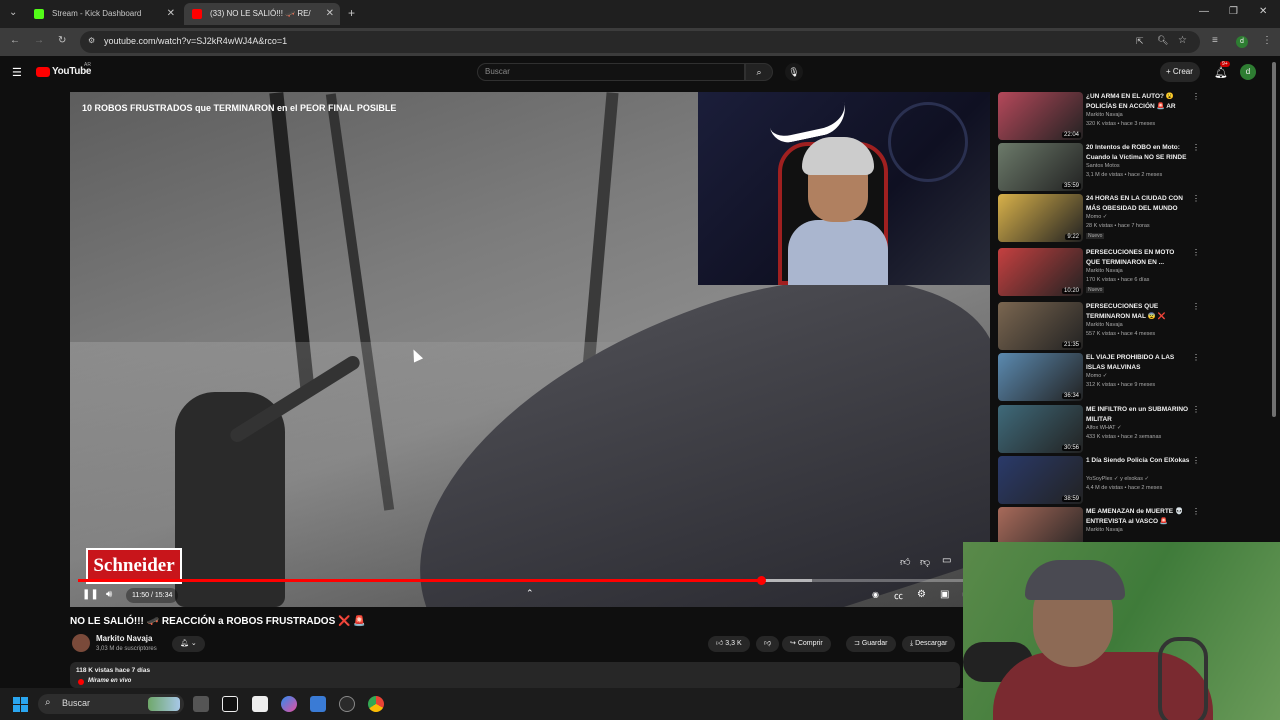 Image resolution: width=1280 pixels, height=720 pixels. I want to click on page-scrollbar, so click(1274, 239).